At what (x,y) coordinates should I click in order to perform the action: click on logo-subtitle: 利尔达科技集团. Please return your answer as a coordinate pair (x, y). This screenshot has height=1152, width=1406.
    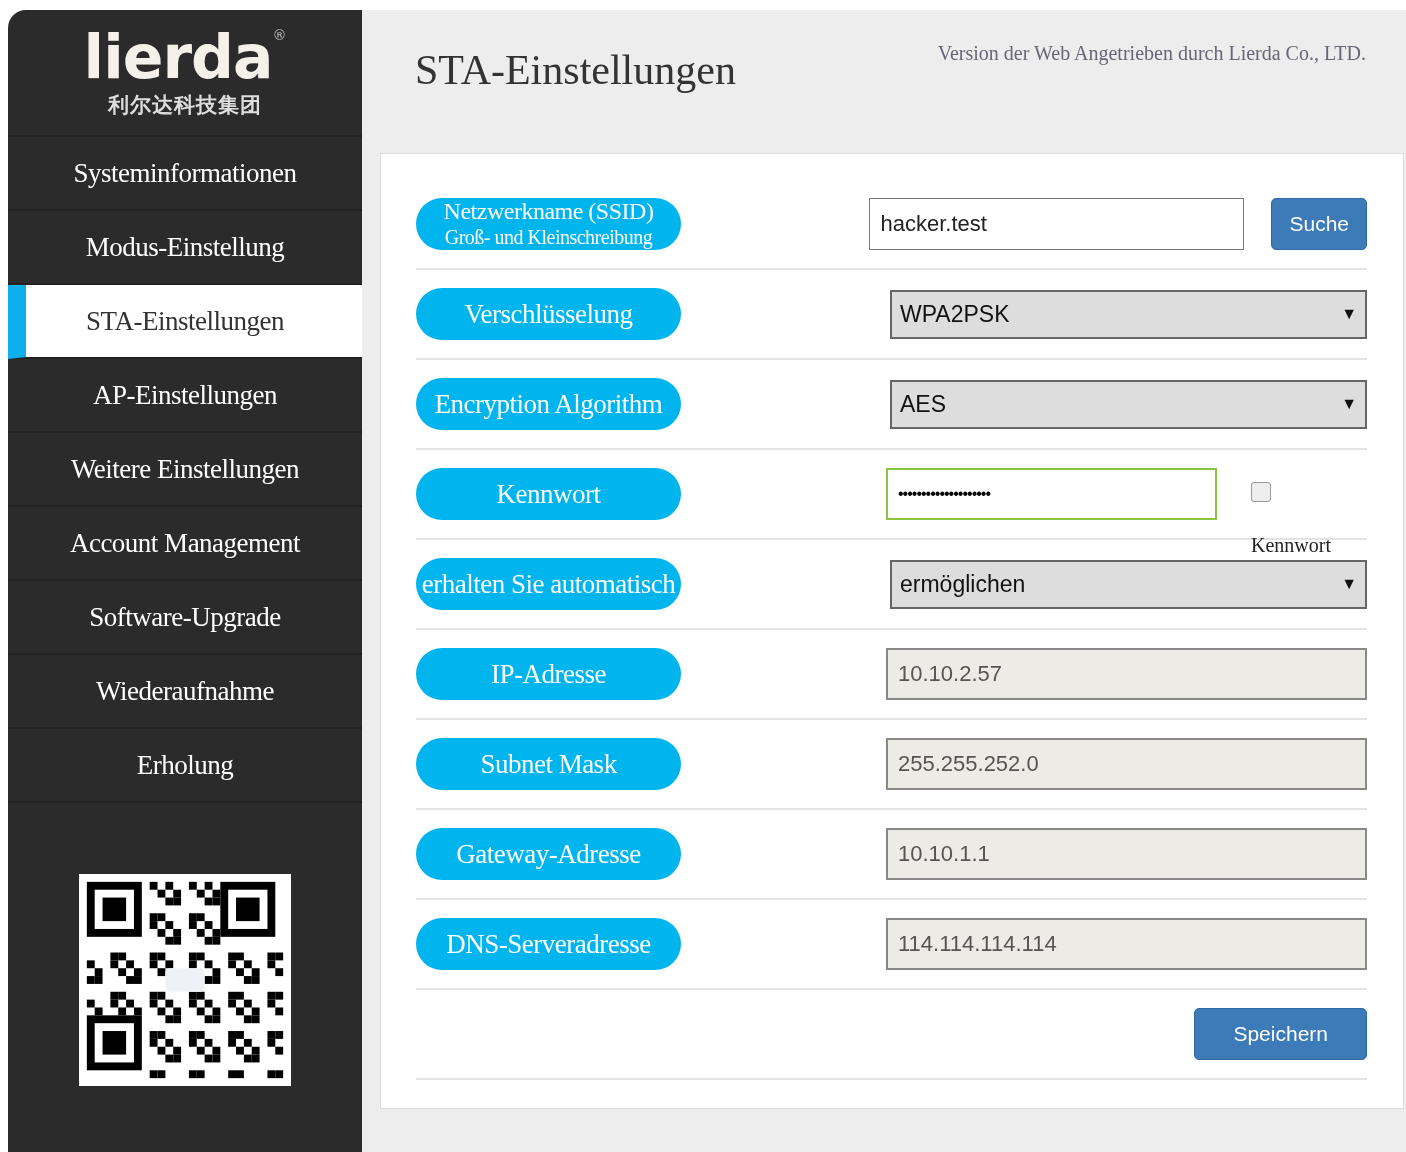
    Looking at the image, I should click on (185, 105).